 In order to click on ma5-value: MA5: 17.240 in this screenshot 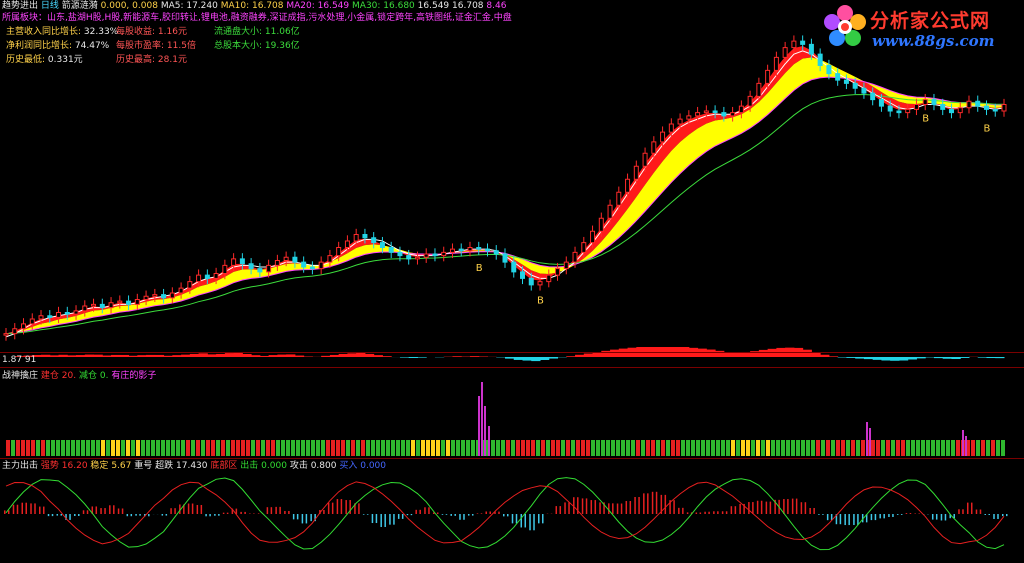, I will do `click(189, 6)`.